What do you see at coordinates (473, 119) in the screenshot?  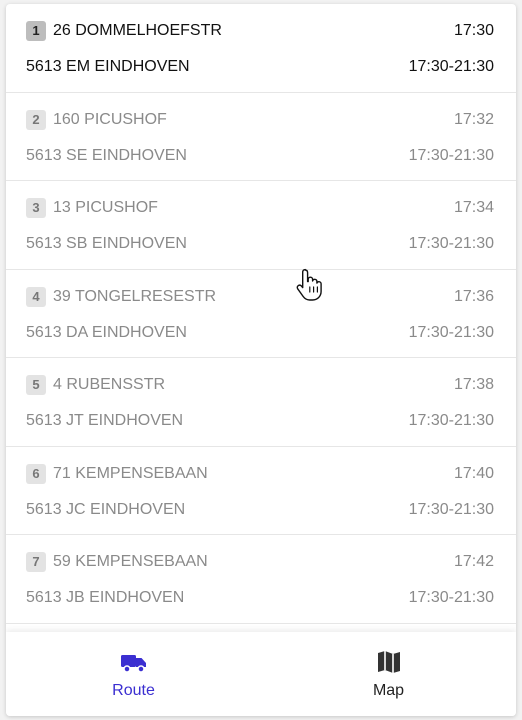 I see `stop-eta: 17:32` at bounding box center [473, 119].